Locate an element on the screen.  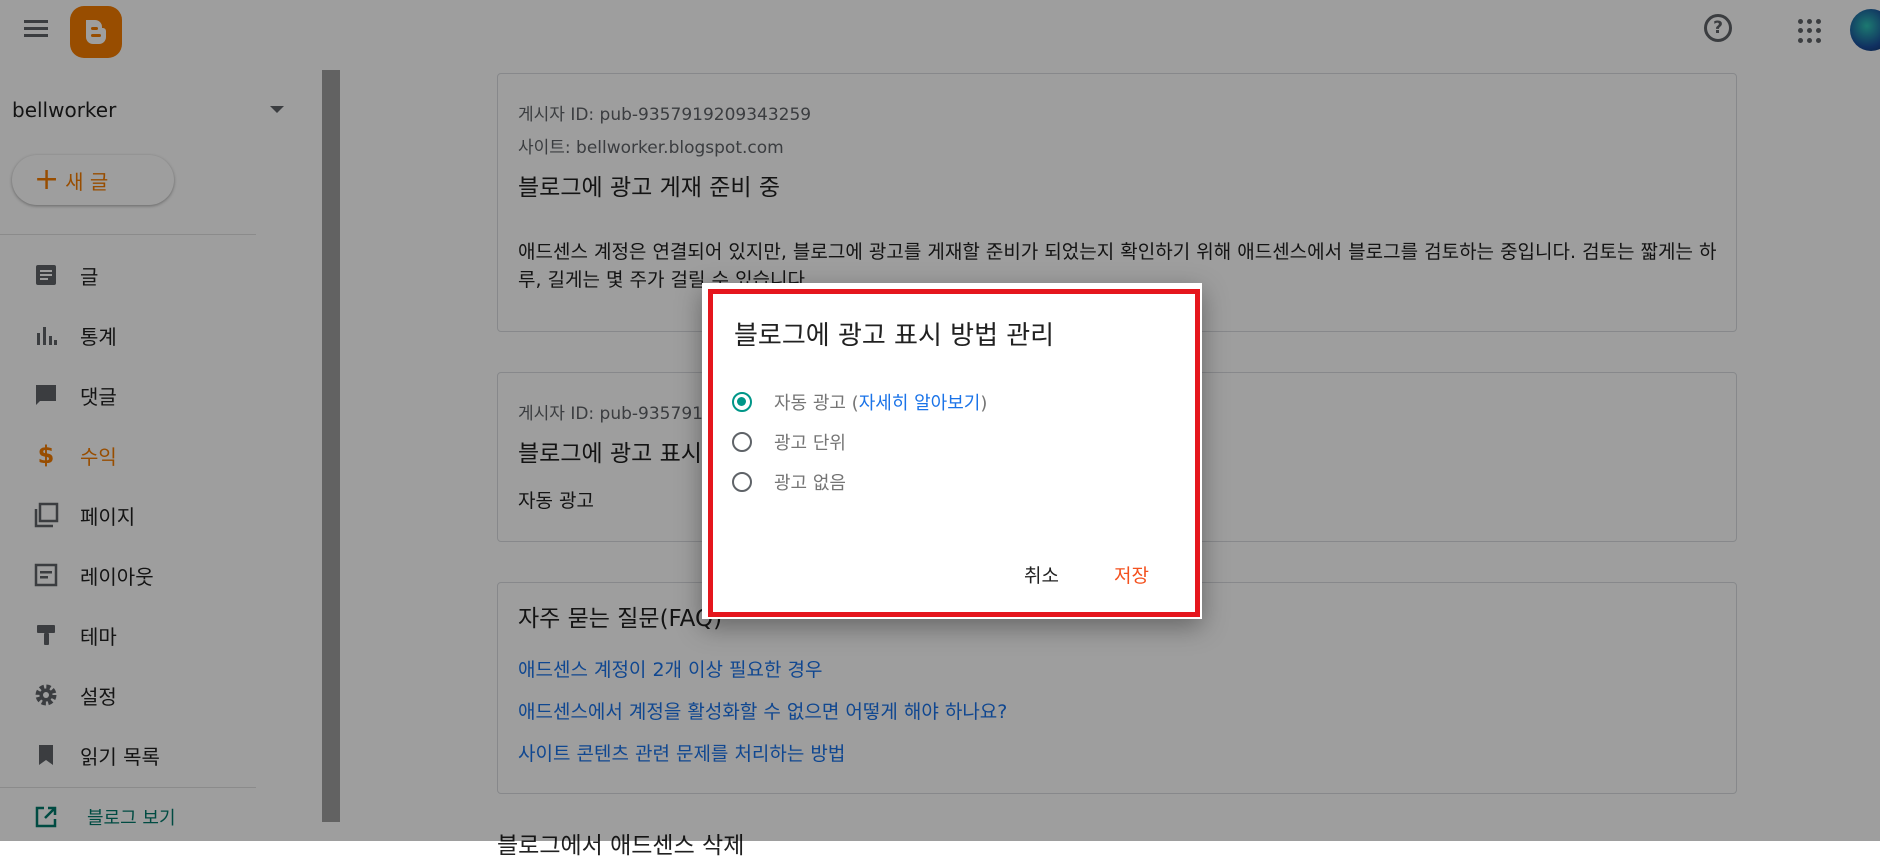
save-button: 저장 is located at coordinates (1131, 574).